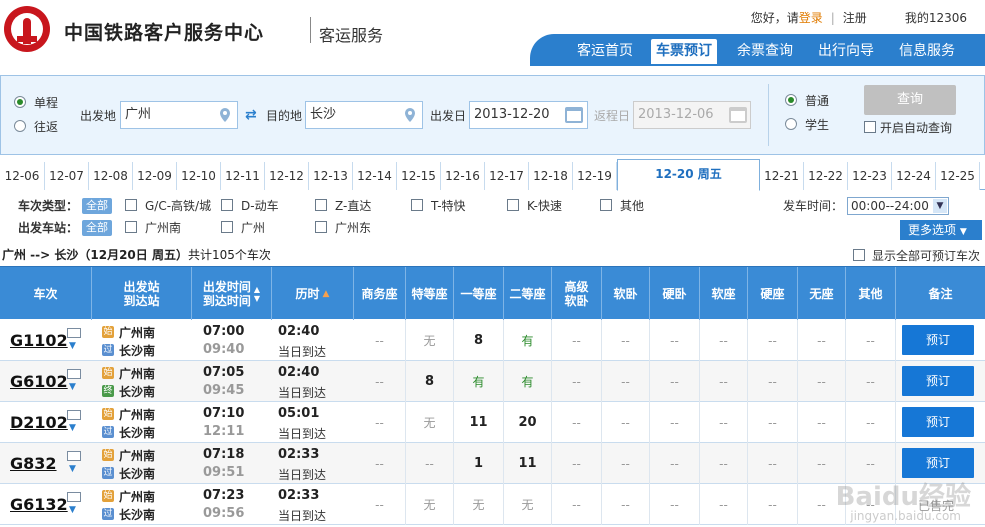 The image size is (985, 527). What do you see at coordinates (321, 205) in the screenshot?
I see `type-checkbox-z` at bounding box center [321, 205].